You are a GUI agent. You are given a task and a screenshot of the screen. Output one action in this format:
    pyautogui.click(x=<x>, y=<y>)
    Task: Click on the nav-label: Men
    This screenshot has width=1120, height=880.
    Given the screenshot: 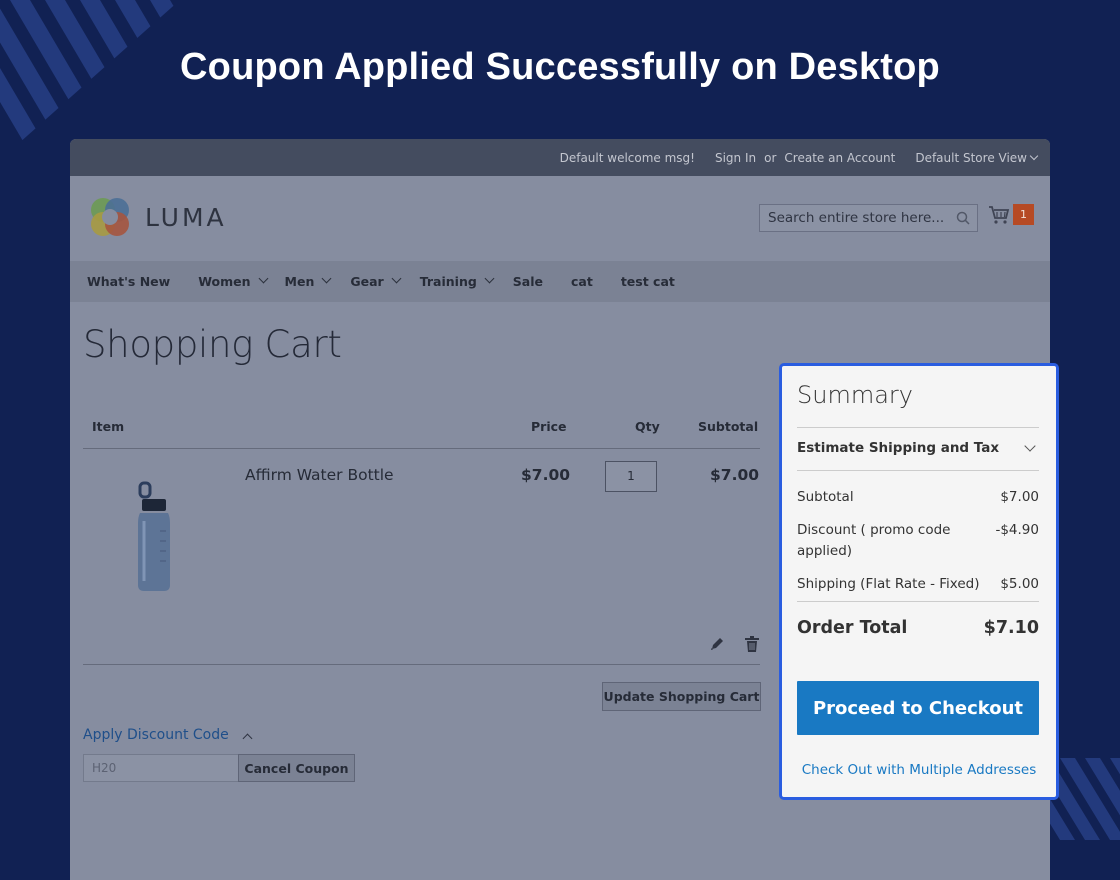 What is the action you would take?
    pyautogui.click(x=299, y=281)
    